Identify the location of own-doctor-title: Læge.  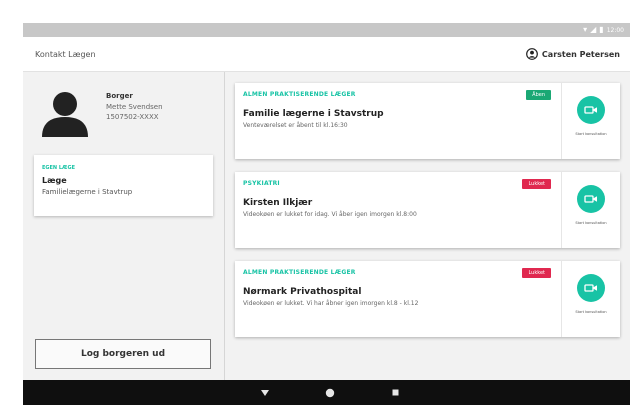
(54, 180).